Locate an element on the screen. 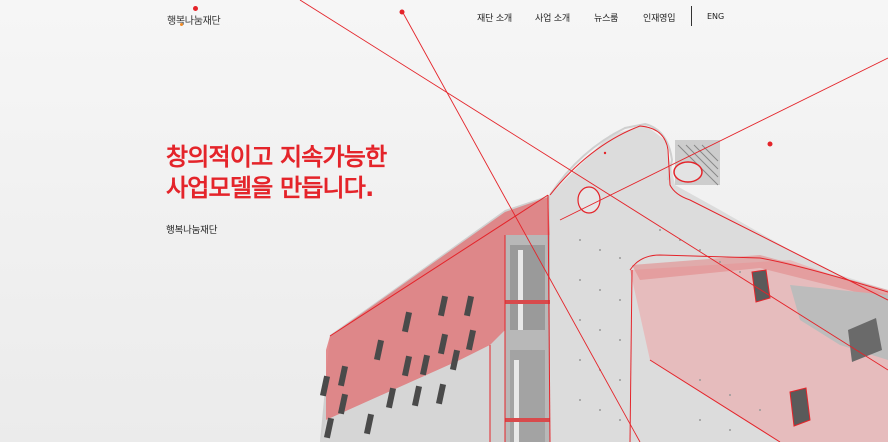  hero-headline-line2: 사업모델을 만듭니다. is located at coordinates (270, 188).